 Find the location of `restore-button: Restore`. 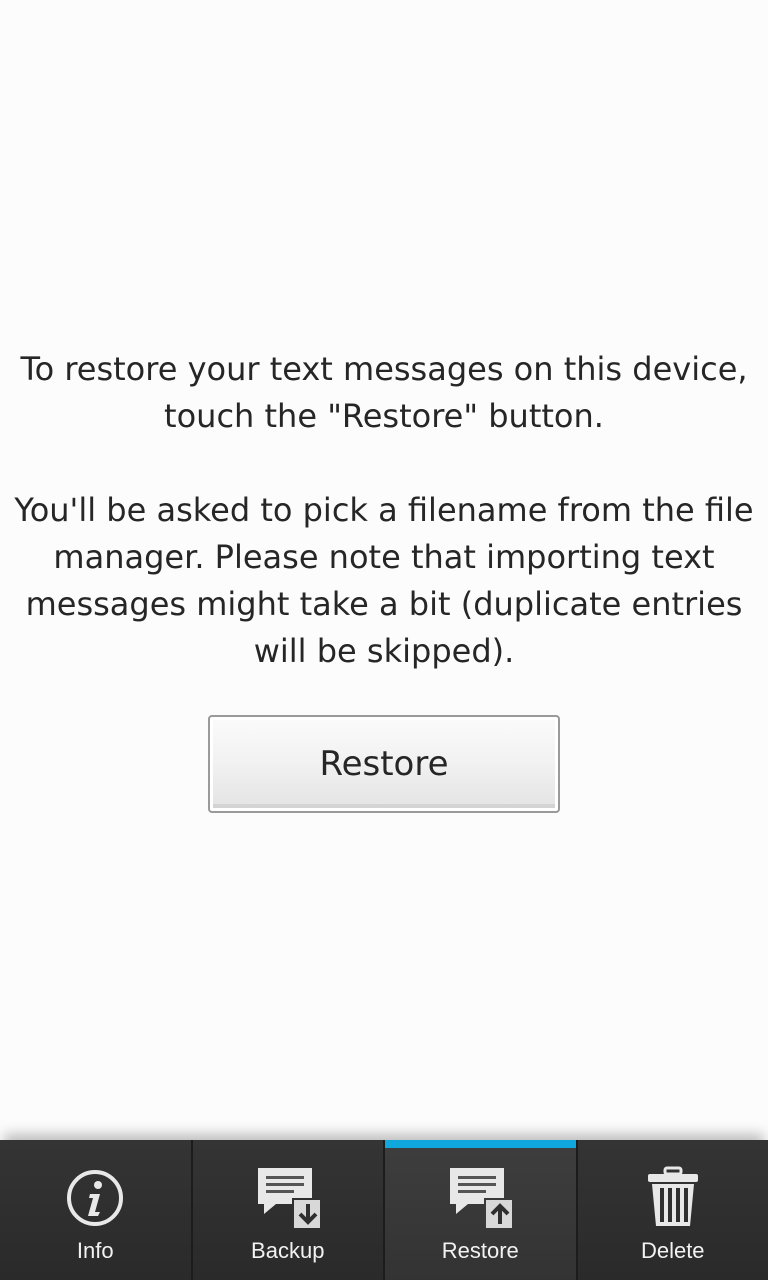

restore-button: Restore is located at coordinates (384, 764).